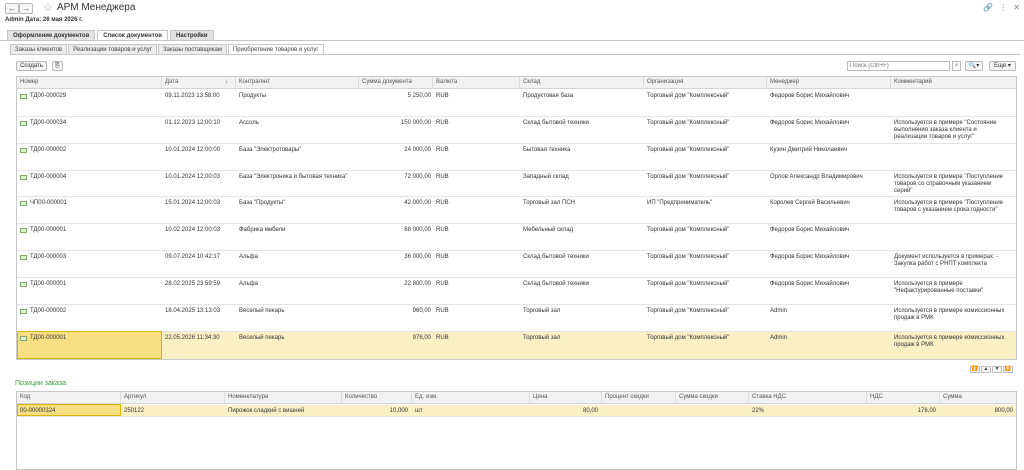 Image resolution: width=1024 pixels, height=470 pixels. I want to click on cell-sum: 24 000,00, so click(417, 150).